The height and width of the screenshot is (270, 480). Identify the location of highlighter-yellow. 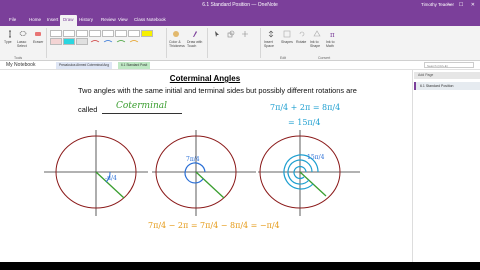
(147, 33).